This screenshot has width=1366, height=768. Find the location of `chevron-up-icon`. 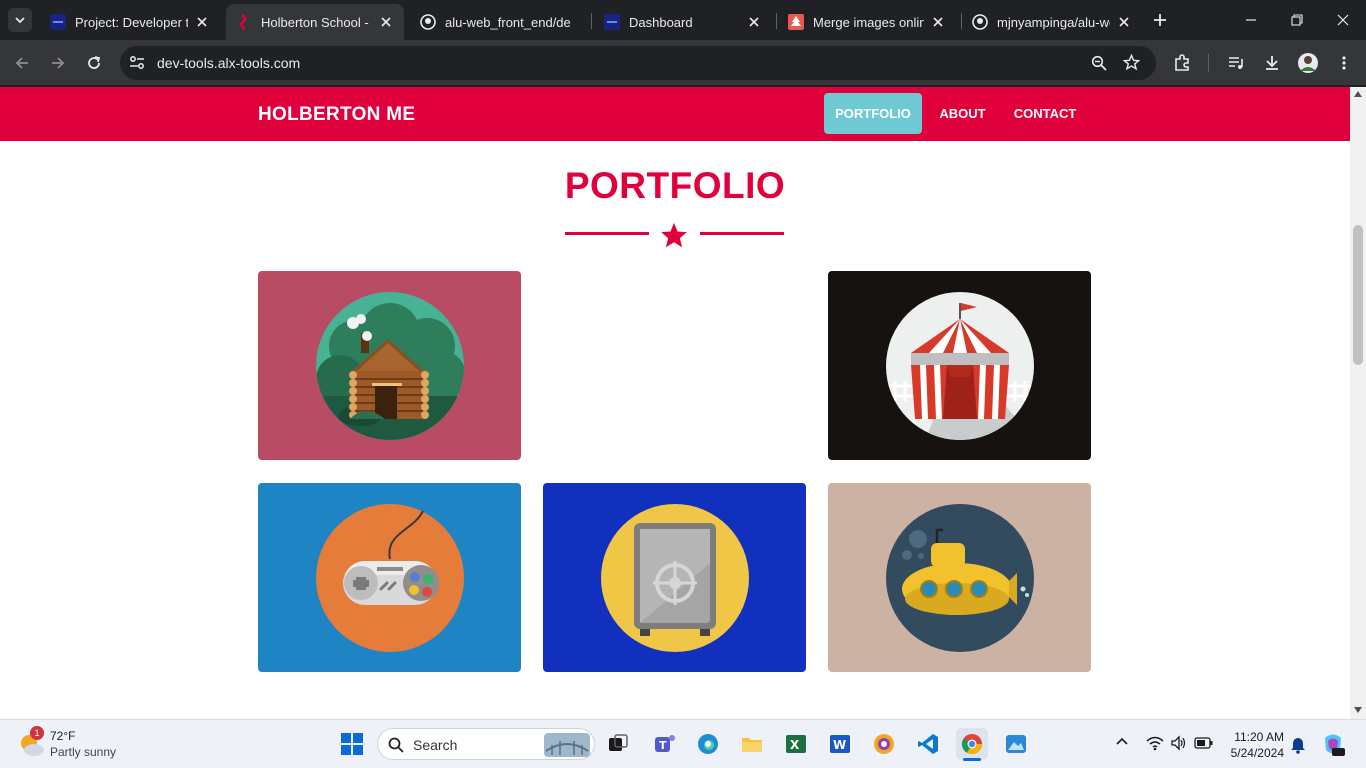

chevron-up-icon is located at coordinates (1122, 741).